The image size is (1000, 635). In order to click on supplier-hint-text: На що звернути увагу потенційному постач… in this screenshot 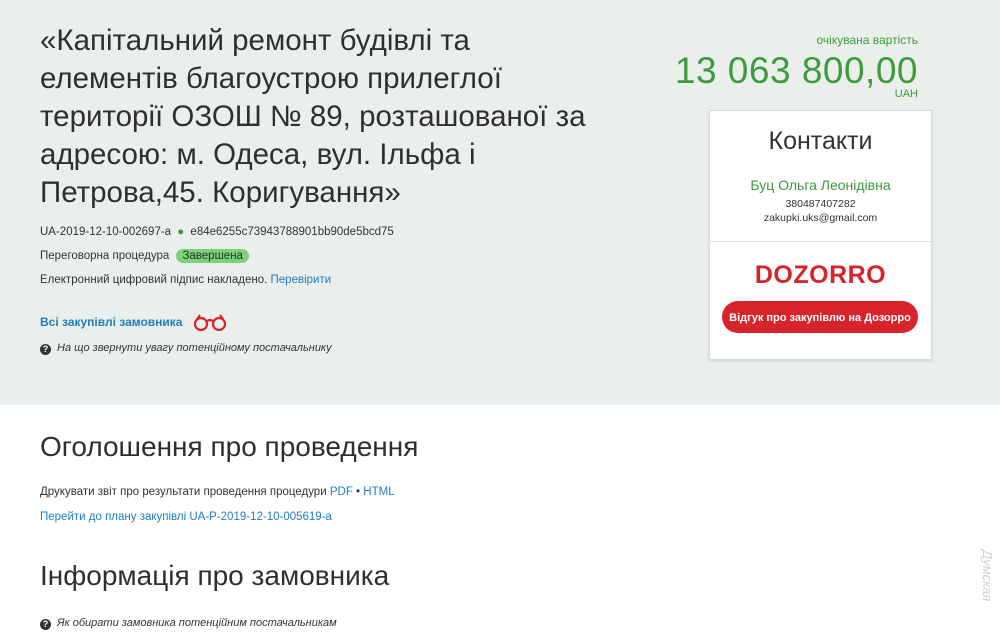, I will do `click(194, 348)`.